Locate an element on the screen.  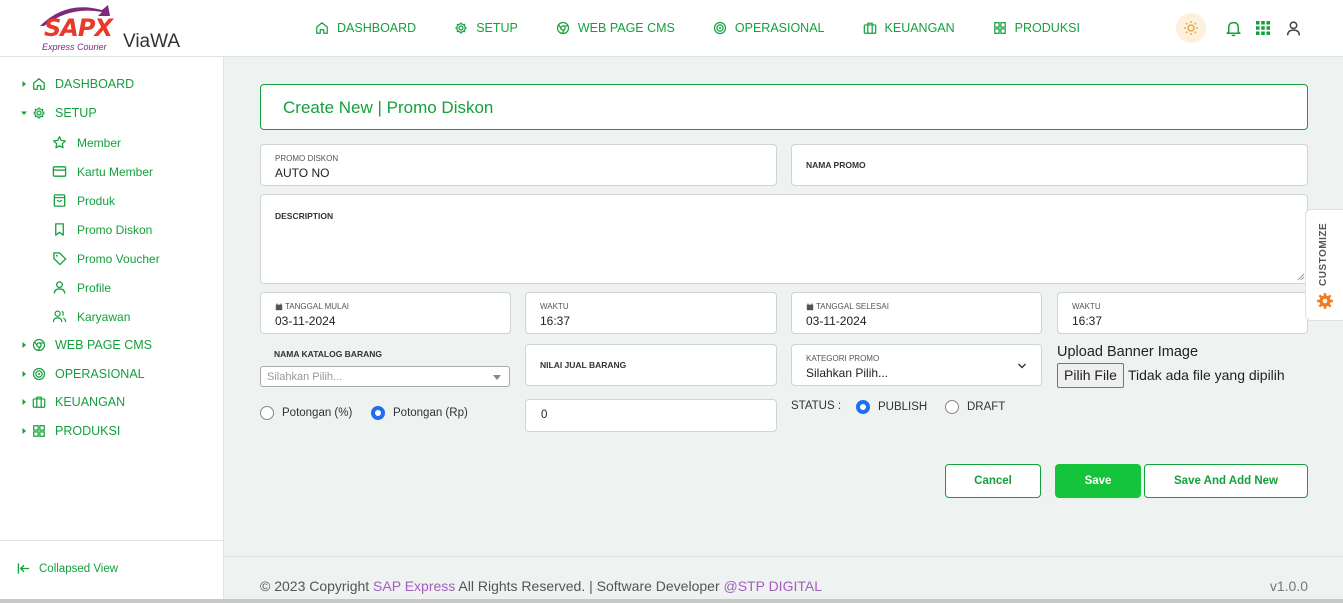
status-draft-radio: DRAFT is located at coordinates (975, 407).